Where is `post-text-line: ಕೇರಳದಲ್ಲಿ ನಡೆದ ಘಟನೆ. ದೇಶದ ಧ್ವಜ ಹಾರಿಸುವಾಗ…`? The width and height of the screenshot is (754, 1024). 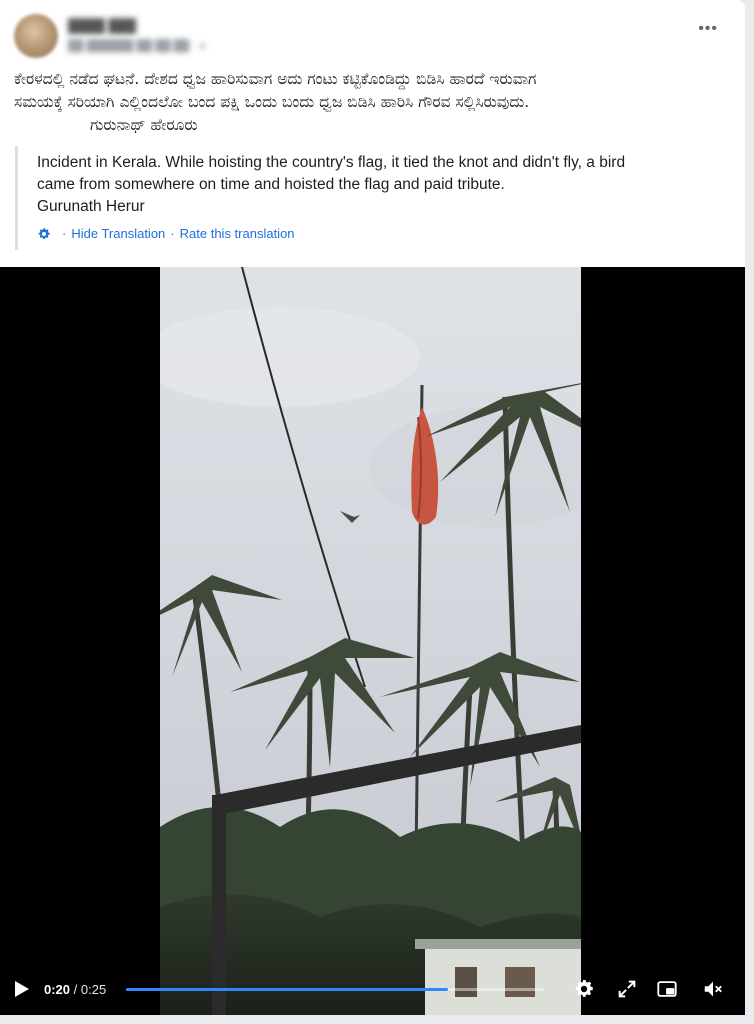 post-text-line: ಕೇರಳದಲ್ಲಿ ನಡೆದ ಘಟನೆ. ದೇಶದ ಧ್ವಜ ಹಾರಿಸುವಾಗ… is located at coordinates (275, 79).